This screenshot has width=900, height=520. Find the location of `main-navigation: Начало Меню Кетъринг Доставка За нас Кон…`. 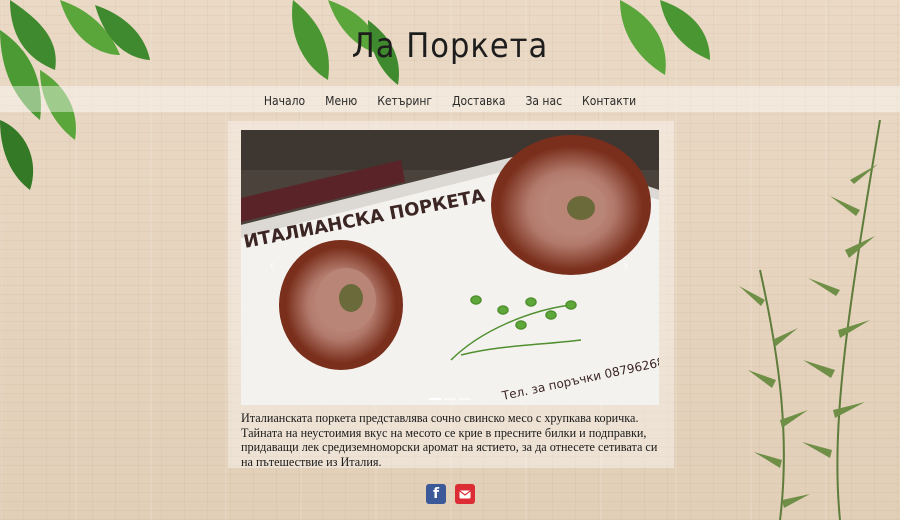

main-navigation: Начало Меню Кетъринг Доставка За нас Кон… is located at coordinates (450, 99).